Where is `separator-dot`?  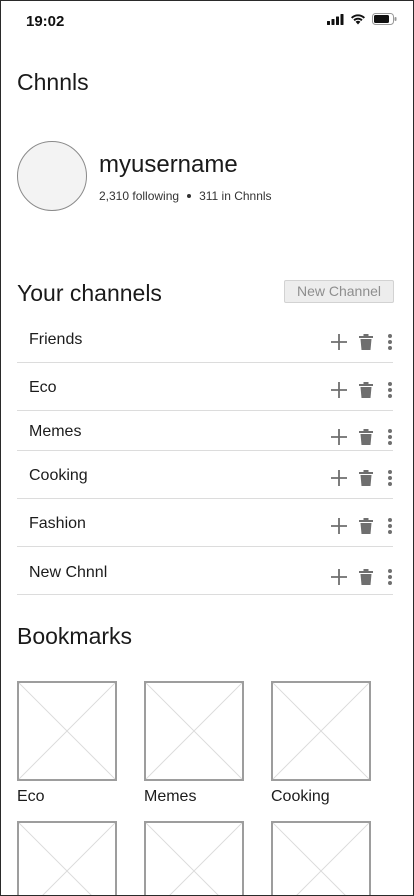
separator-dot is located at coordinates (189, 196).